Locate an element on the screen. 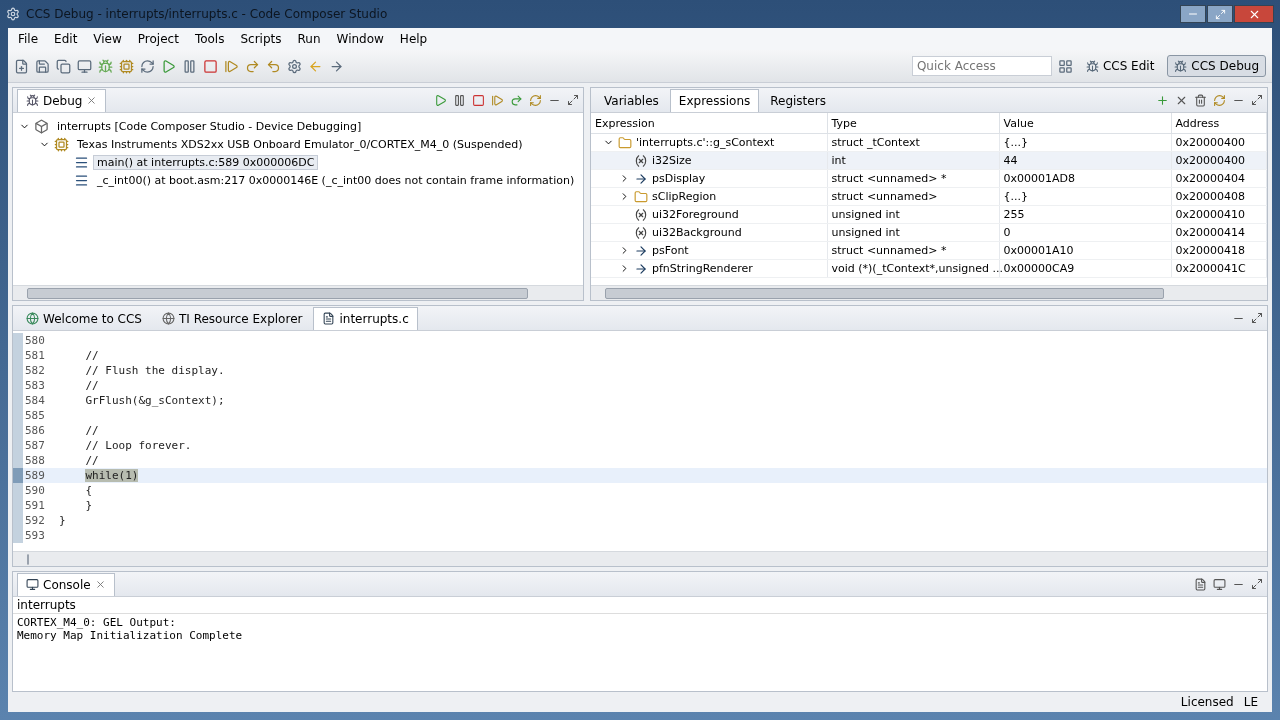 The height and width of the screenshot is (720, 1280). debug-tree-item: interrupts [Code Composer Studio - Device Debugging] is located at coordinates (209, 126).